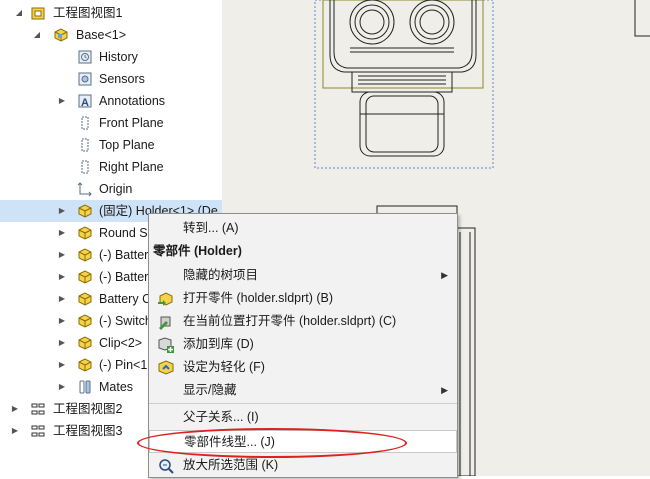 Image resolution: width=650 pixels, height=479 pixels. Describe the element at coordinates (165, 323) in the screenshot. I see `open-in-place-icon` at that location.